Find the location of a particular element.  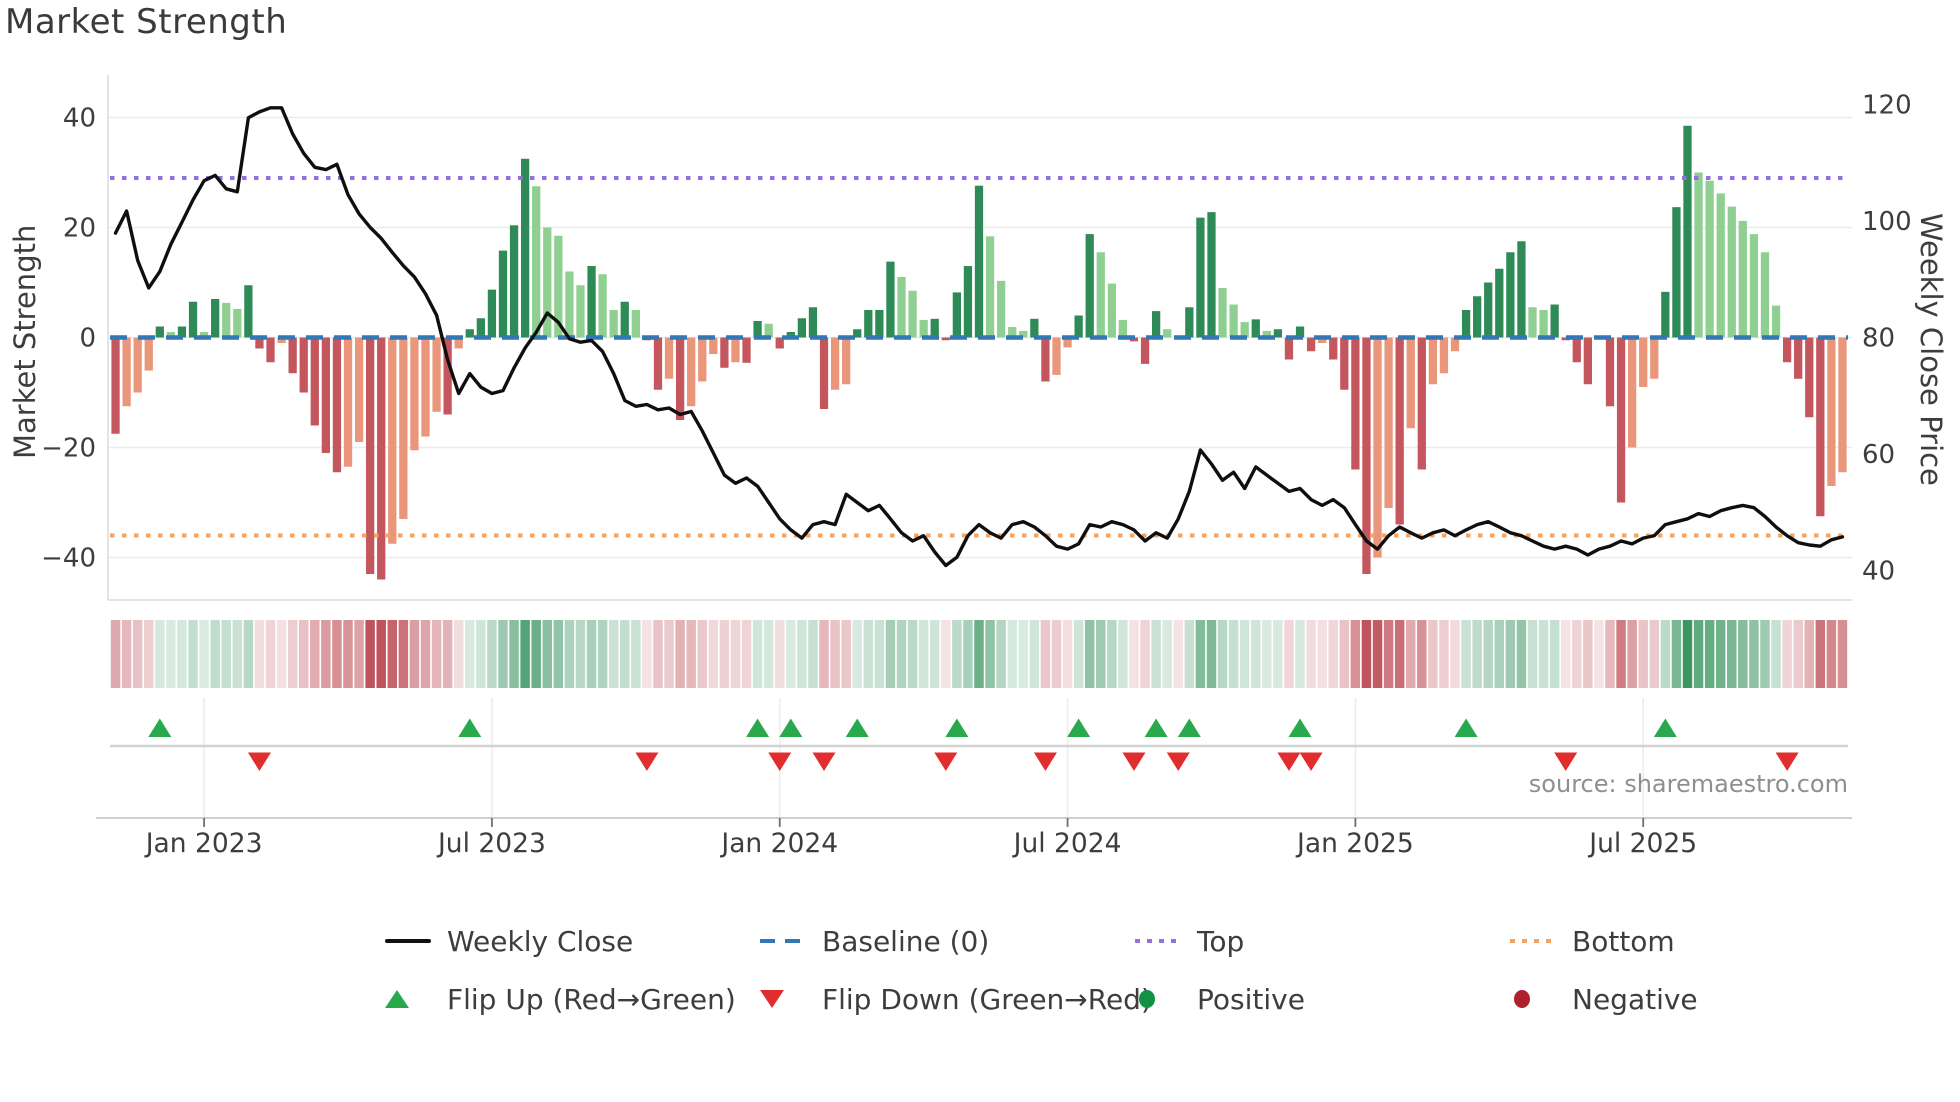

baseline-dash-icon is located at coordinates (783, 941).